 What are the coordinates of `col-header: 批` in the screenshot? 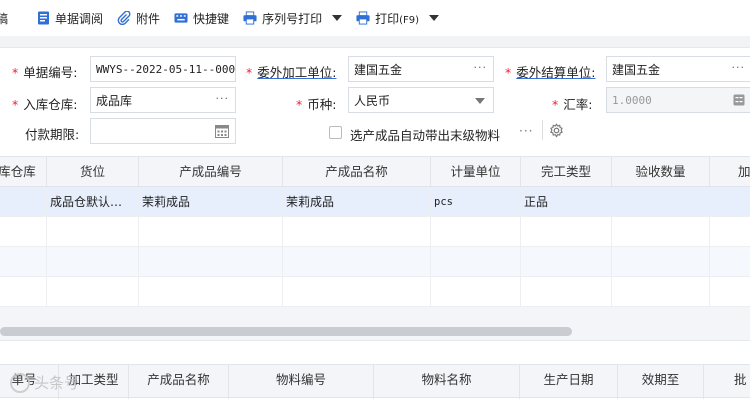 It's located at (727, 382).